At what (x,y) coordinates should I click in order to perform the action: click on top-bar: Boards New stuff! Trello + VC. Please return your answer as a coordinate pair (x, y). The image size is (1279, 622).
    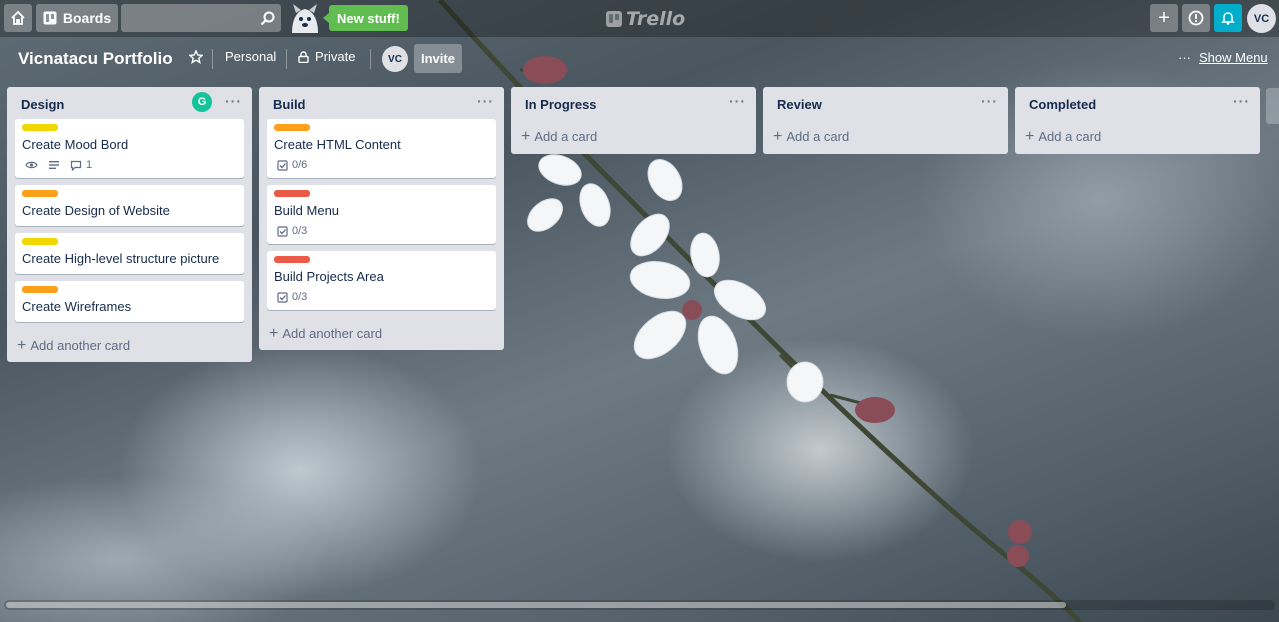
    Looking at the image, I should click on (639, 18).